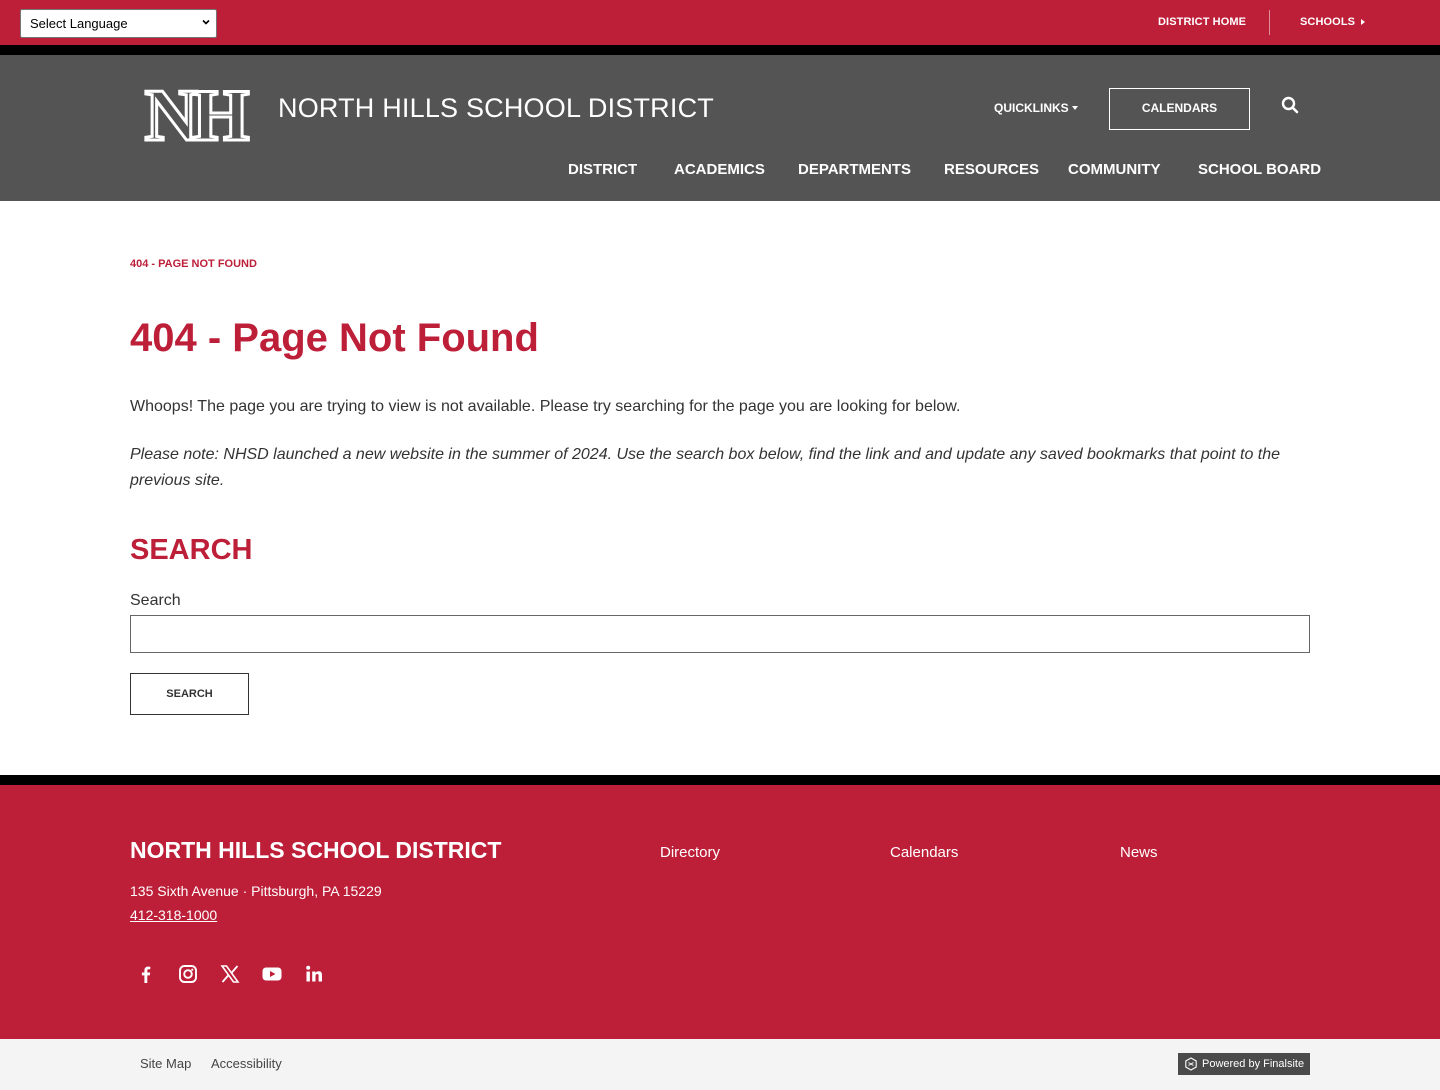 The width and height of the screenshot is (1440, 1090). Describe the element at coordinates (924, 852) in the screenshot. I see `footer-link-calendars: Calendars` at that location.